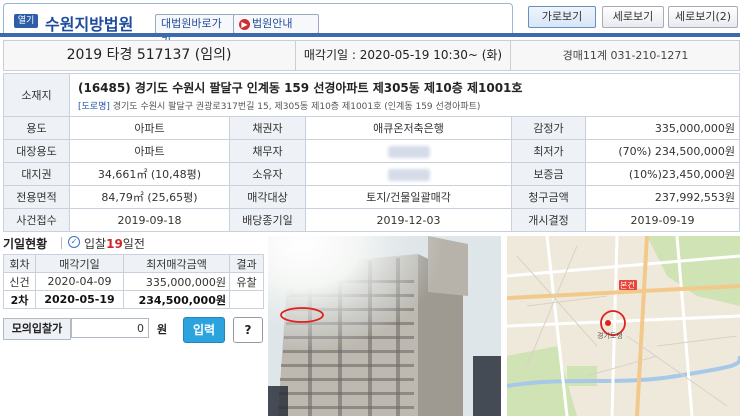 Image resolution: width=740 pixels, height=417 pixels. Describe the element at coordinates (176, 281) in the screenshot. I see `min-price: 335,000,000원` at that location.